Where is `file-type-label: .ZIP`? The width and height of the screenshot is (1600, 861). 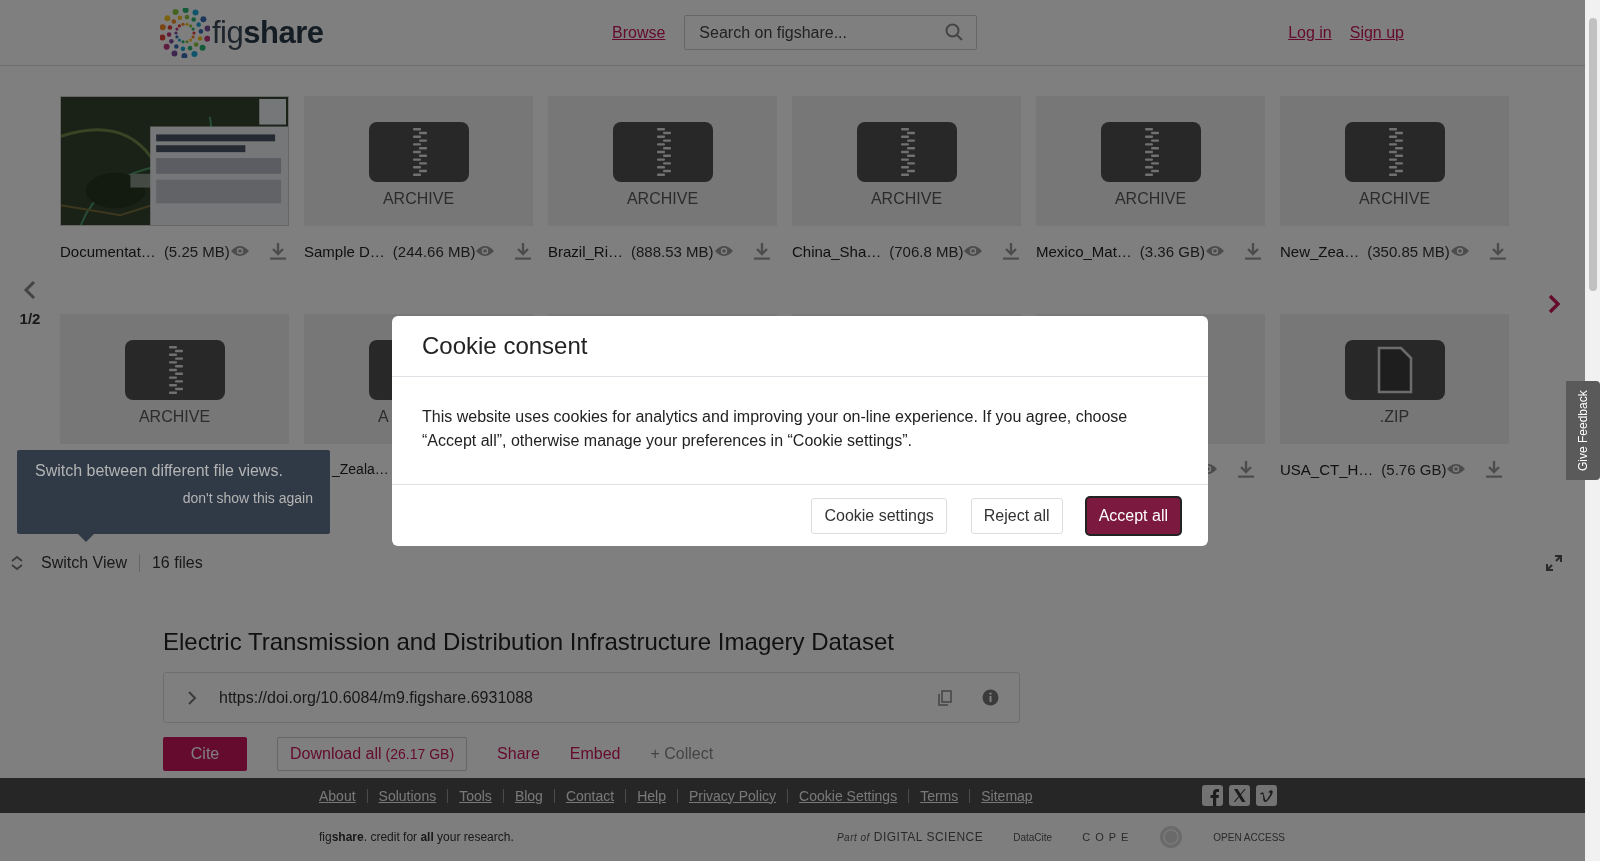 file-type-label: .ZIP is located at coordinates (1394, 417).